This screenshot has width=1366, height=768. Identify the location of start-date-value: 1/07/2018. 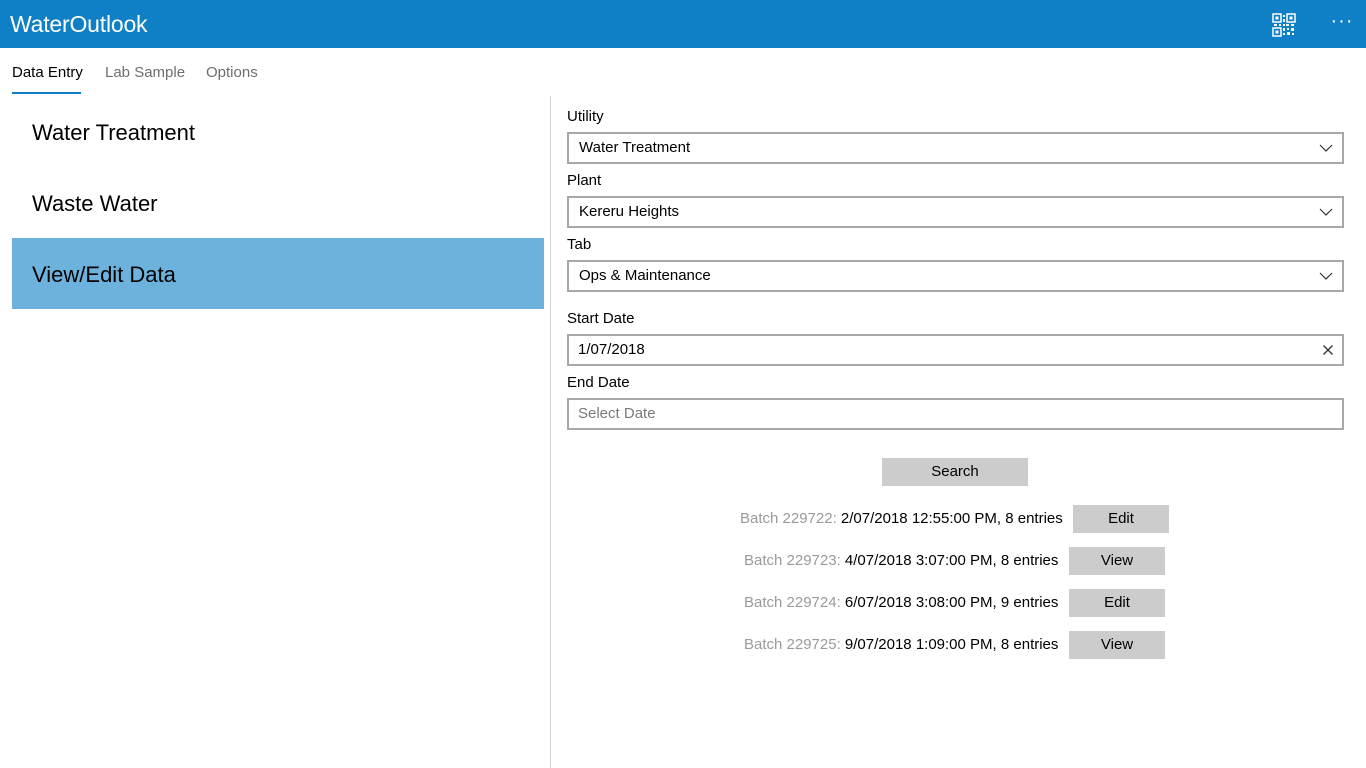
(611, 349).